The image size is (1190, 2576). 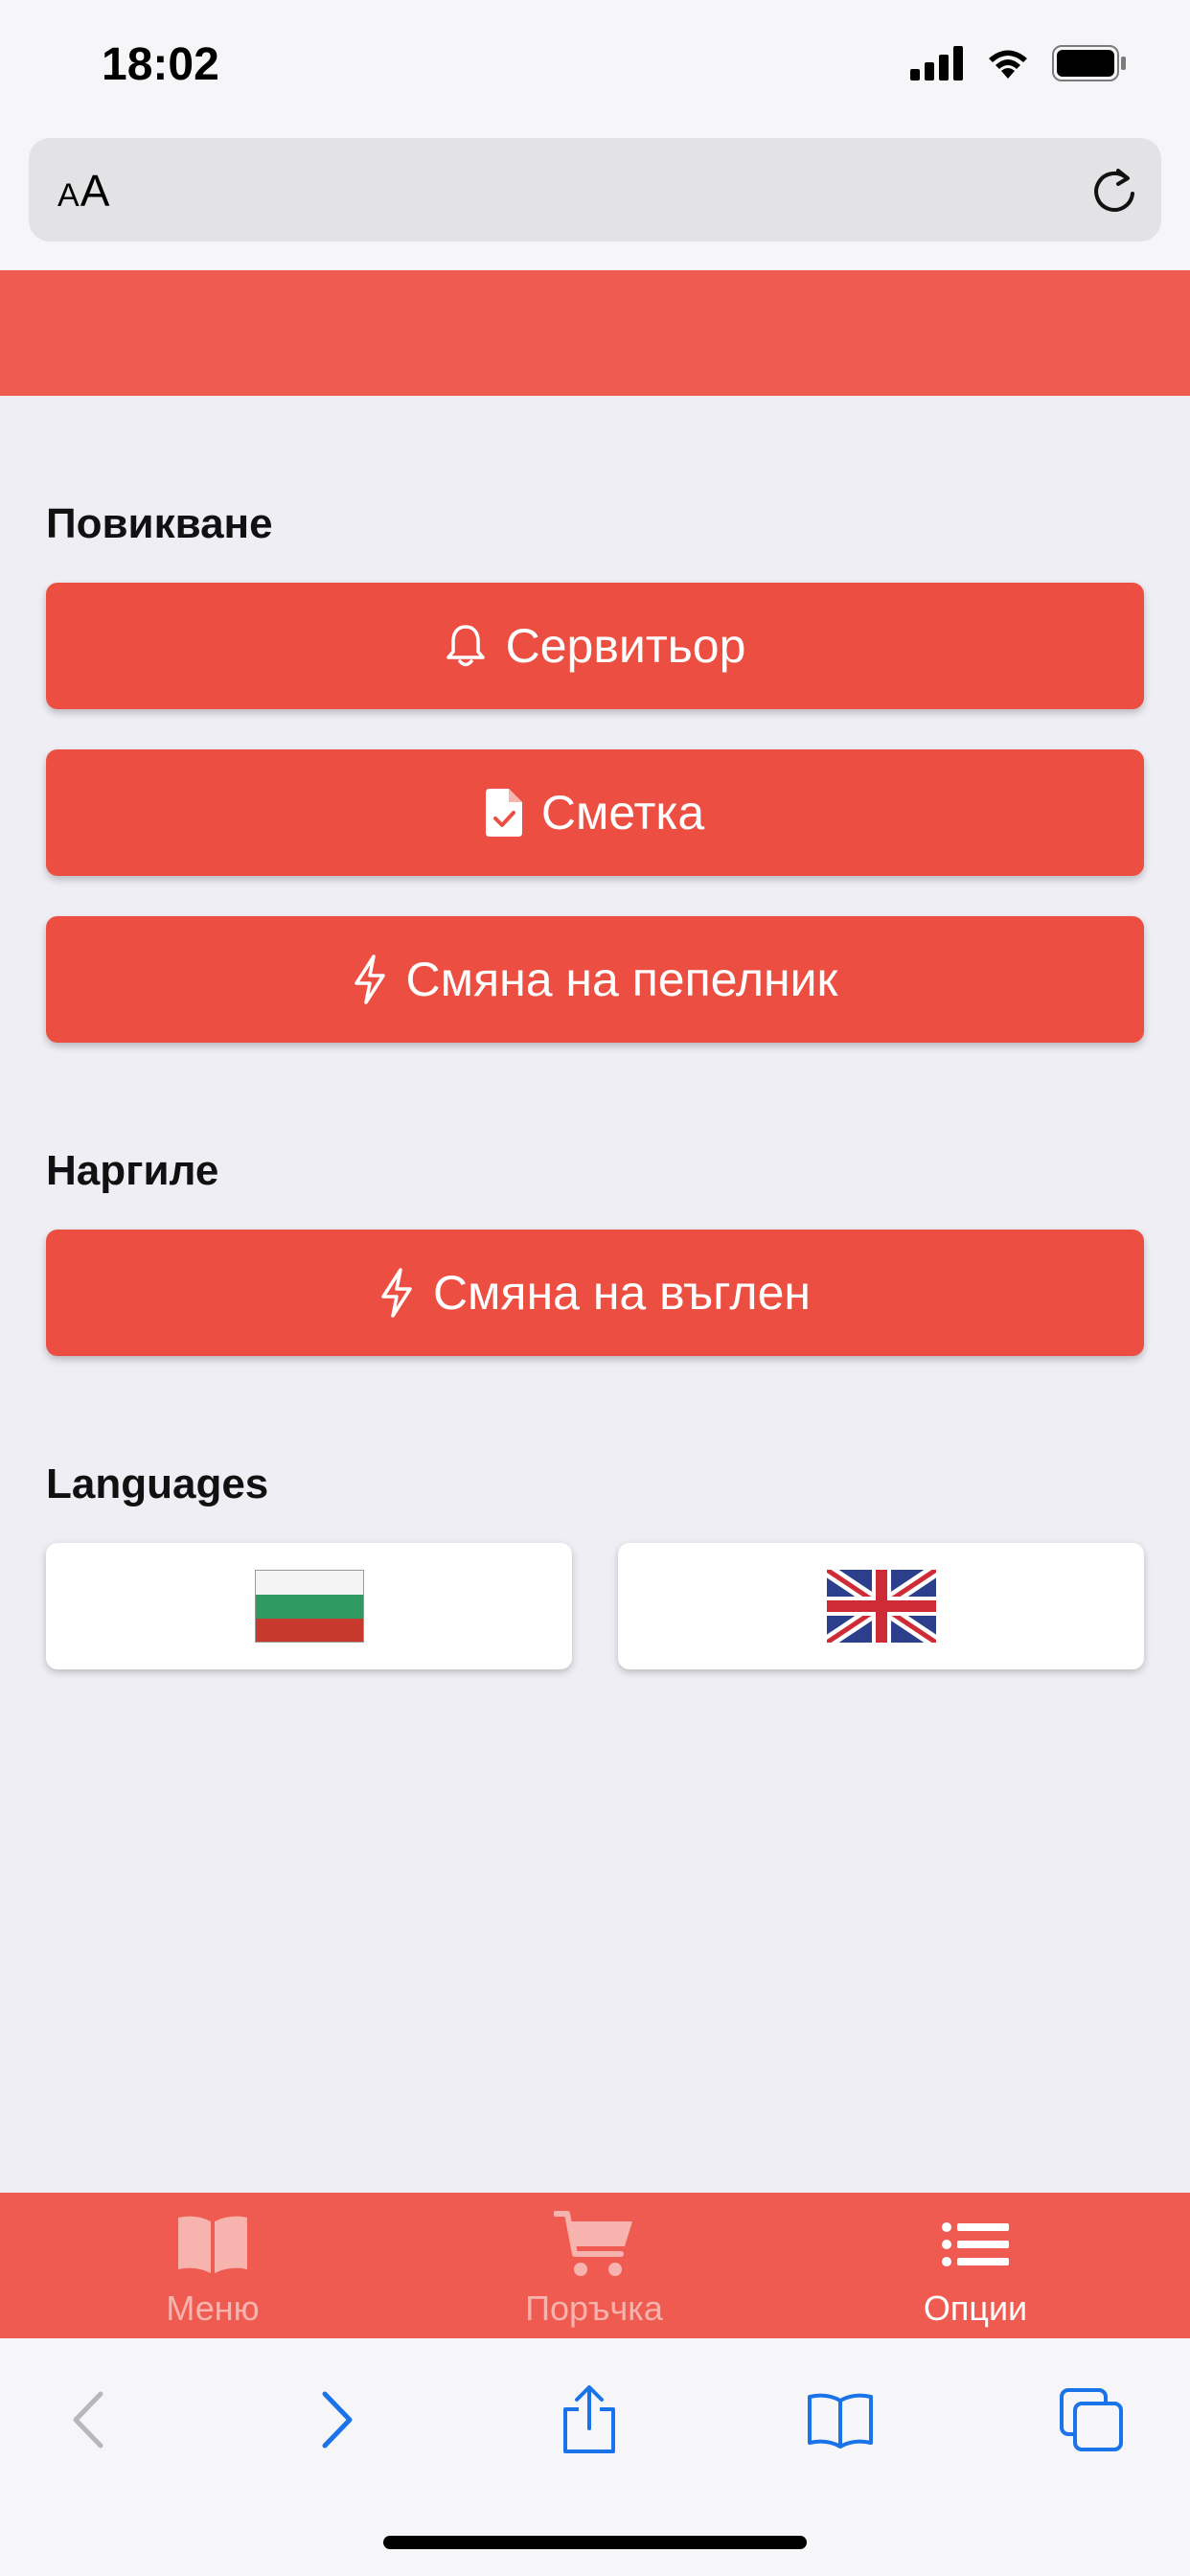 I want to click on uk-flag-icon, so click(x=881, y=1606).